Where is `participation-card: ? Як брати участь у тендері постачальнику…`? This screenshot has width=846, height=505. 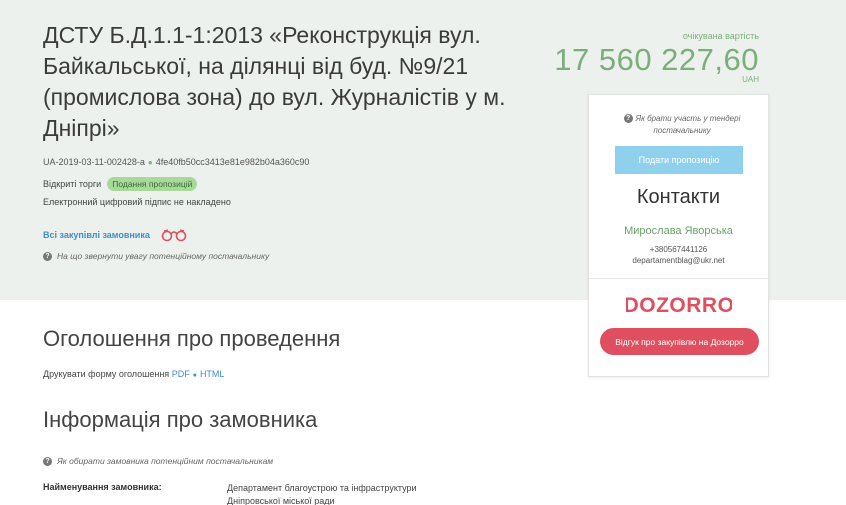 participation-card: ? Як брати участь у тендері постачальнику… is located at coordinates (678, 235).